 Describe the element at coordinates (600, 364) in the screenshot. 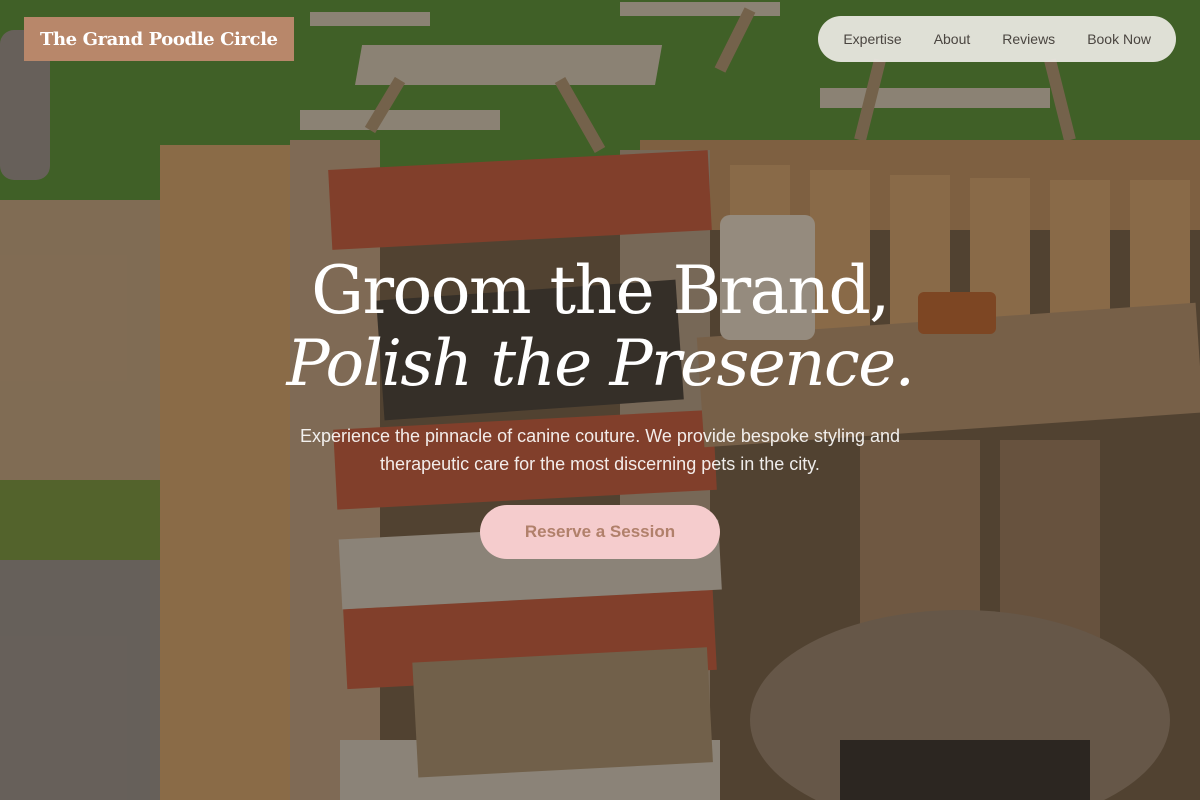

I see `hero-title-line2: Polish the Presence.` at that location.